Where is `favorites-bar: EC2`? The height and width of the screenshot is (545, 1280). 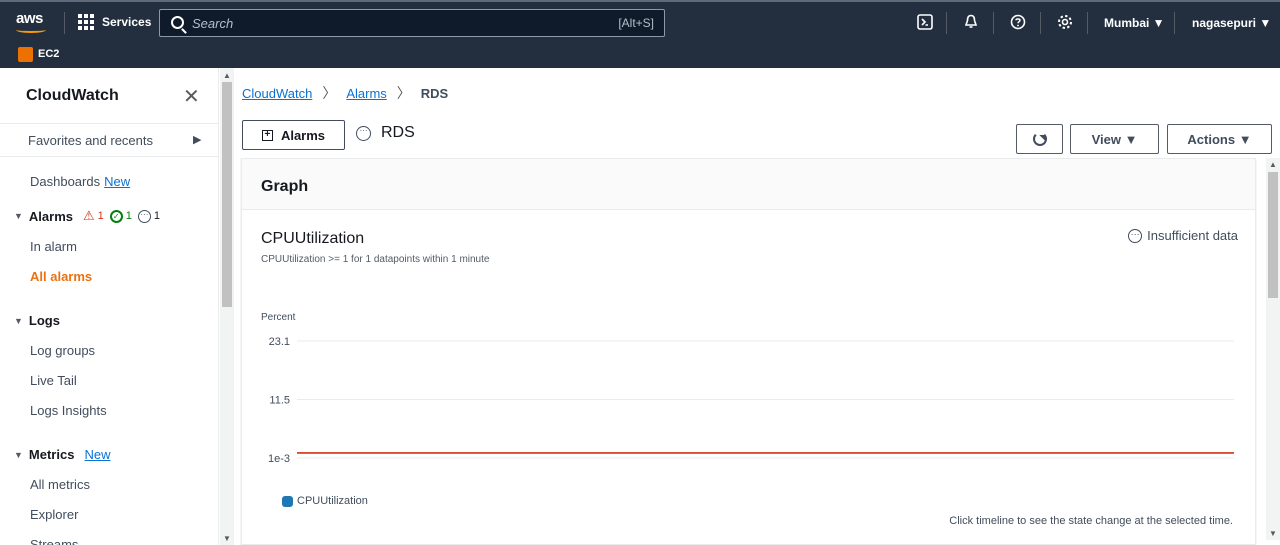 favorites-bar: EC2 is located at coordinates (640, 55).